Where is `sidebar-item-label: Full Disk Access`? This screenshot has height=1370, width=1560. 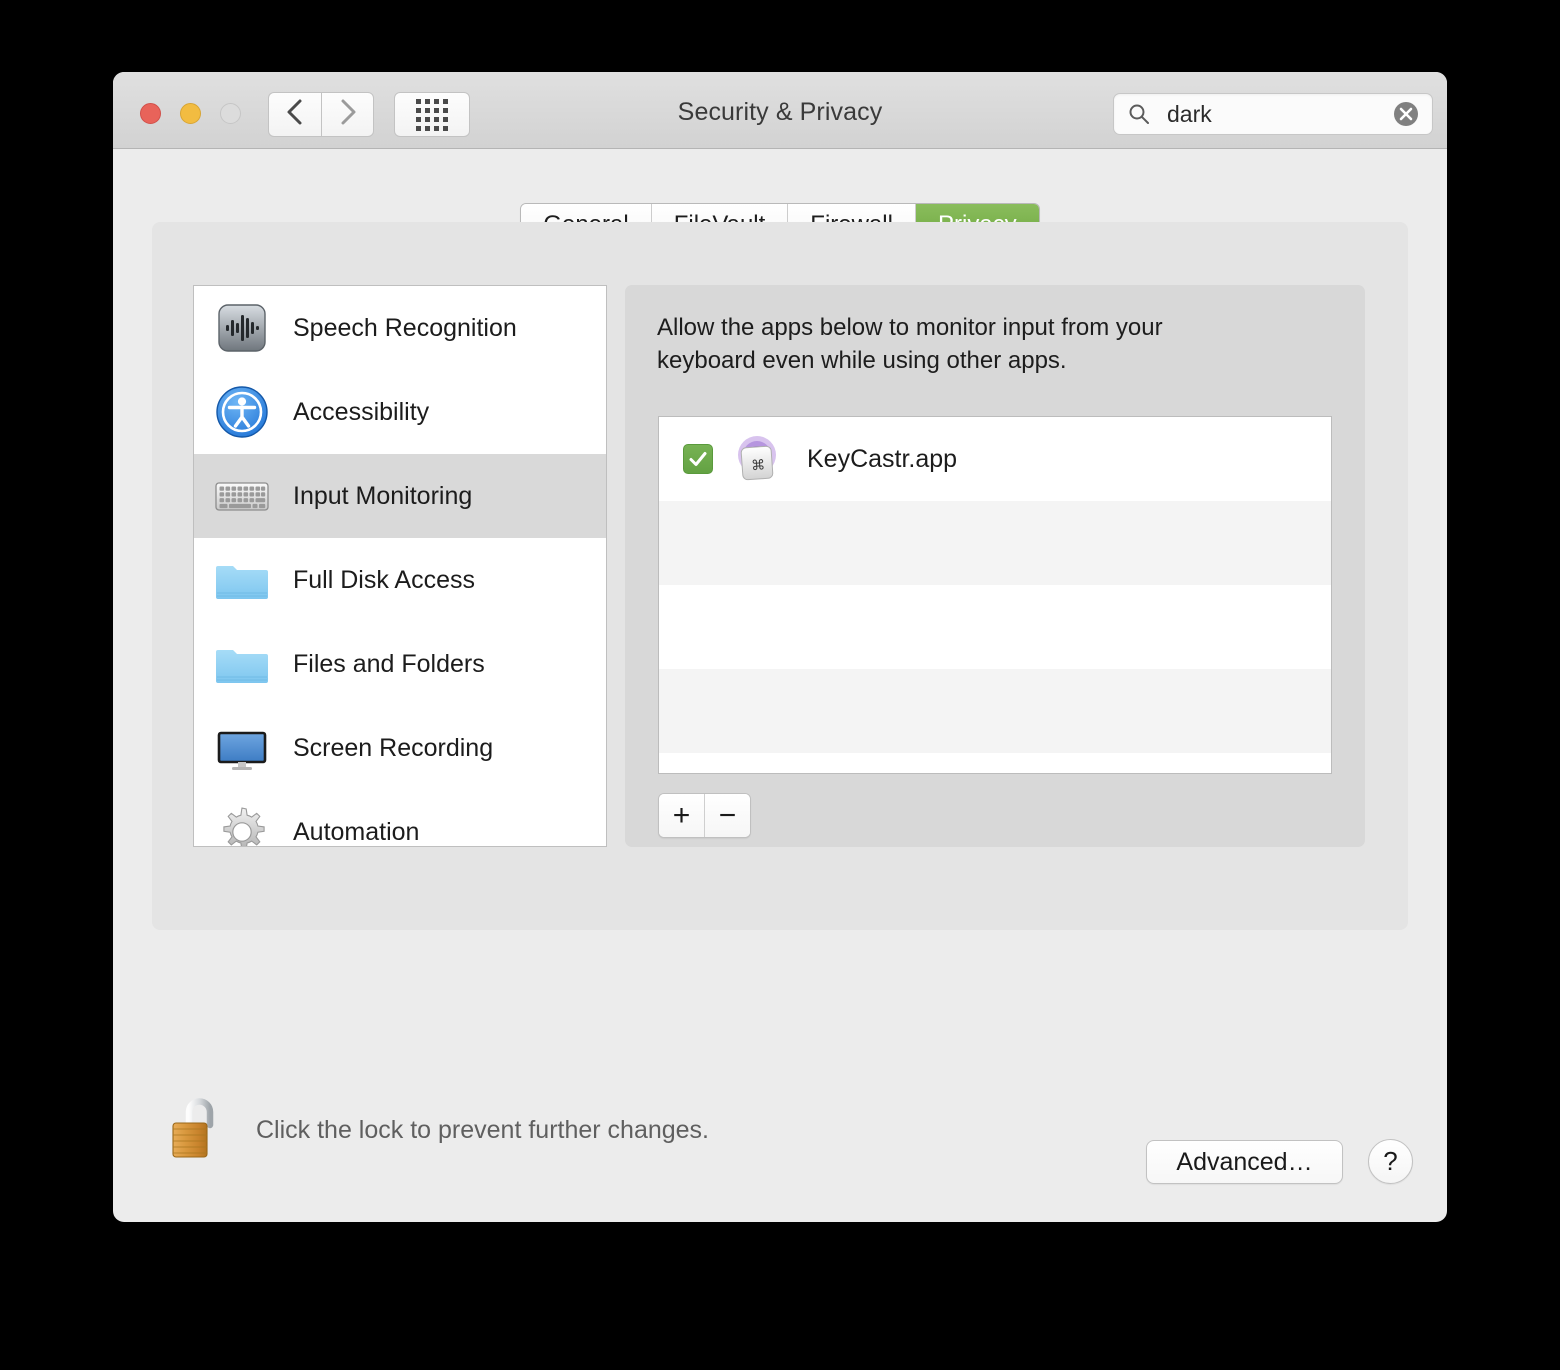 sidebar-item-label: Full Disk Access is located at coordinates (384, 579).